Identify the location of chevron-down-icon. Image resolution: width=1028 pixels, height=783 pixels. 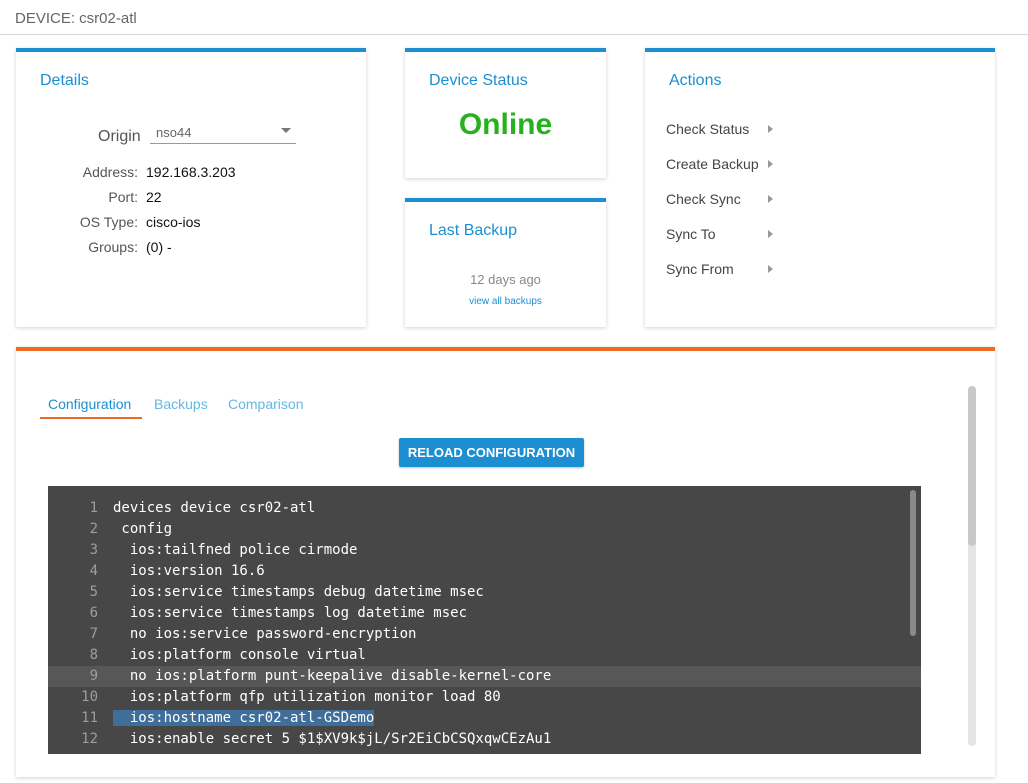
(286, 130).